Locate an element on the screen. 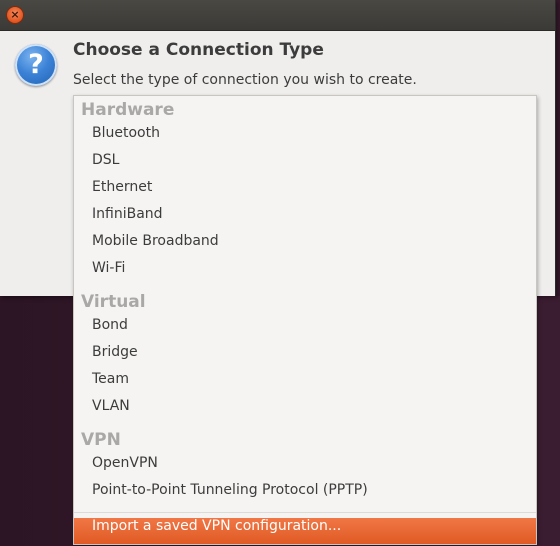 The width and height of the screenshot is (560, 546). question-icon: ? is located at coordinates (36, 65).